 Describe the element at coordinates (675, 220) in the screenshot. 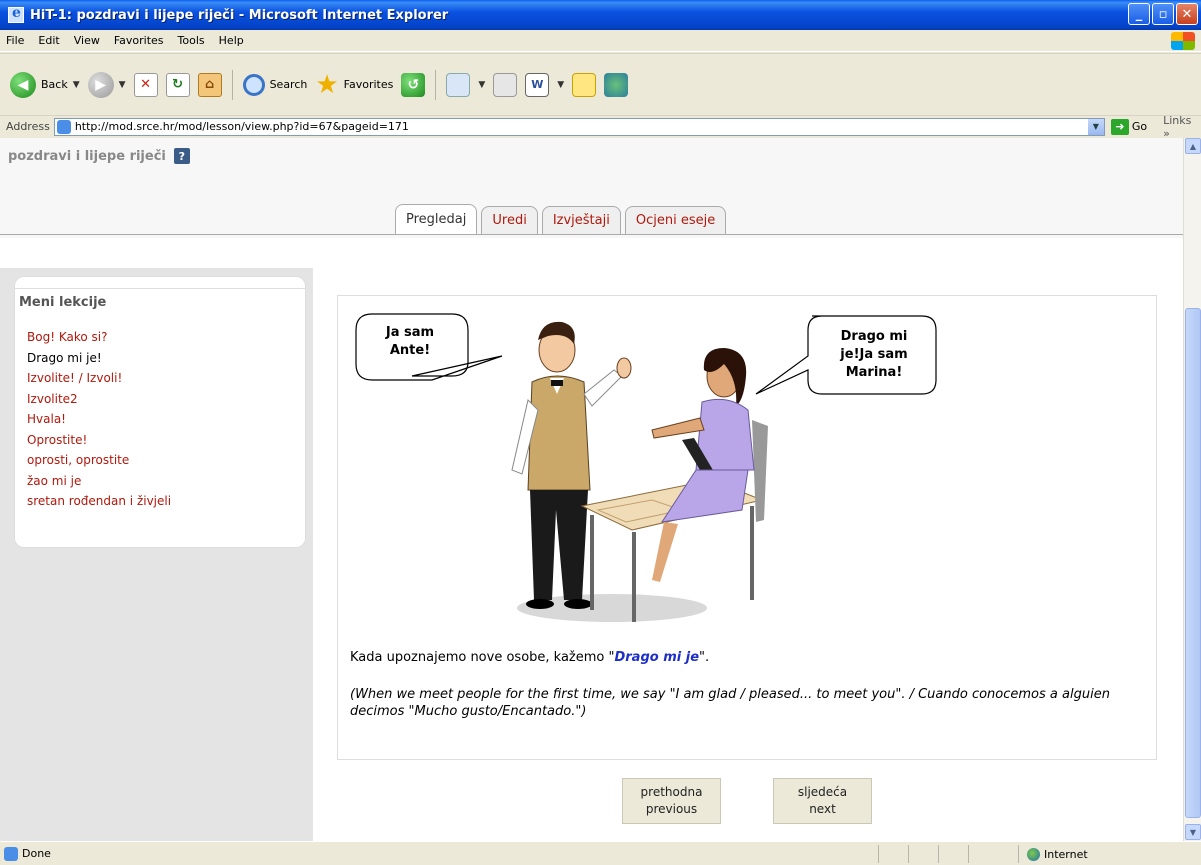

I see `tab-ocjeni-eseje: Ocjeni eseje` at that location.